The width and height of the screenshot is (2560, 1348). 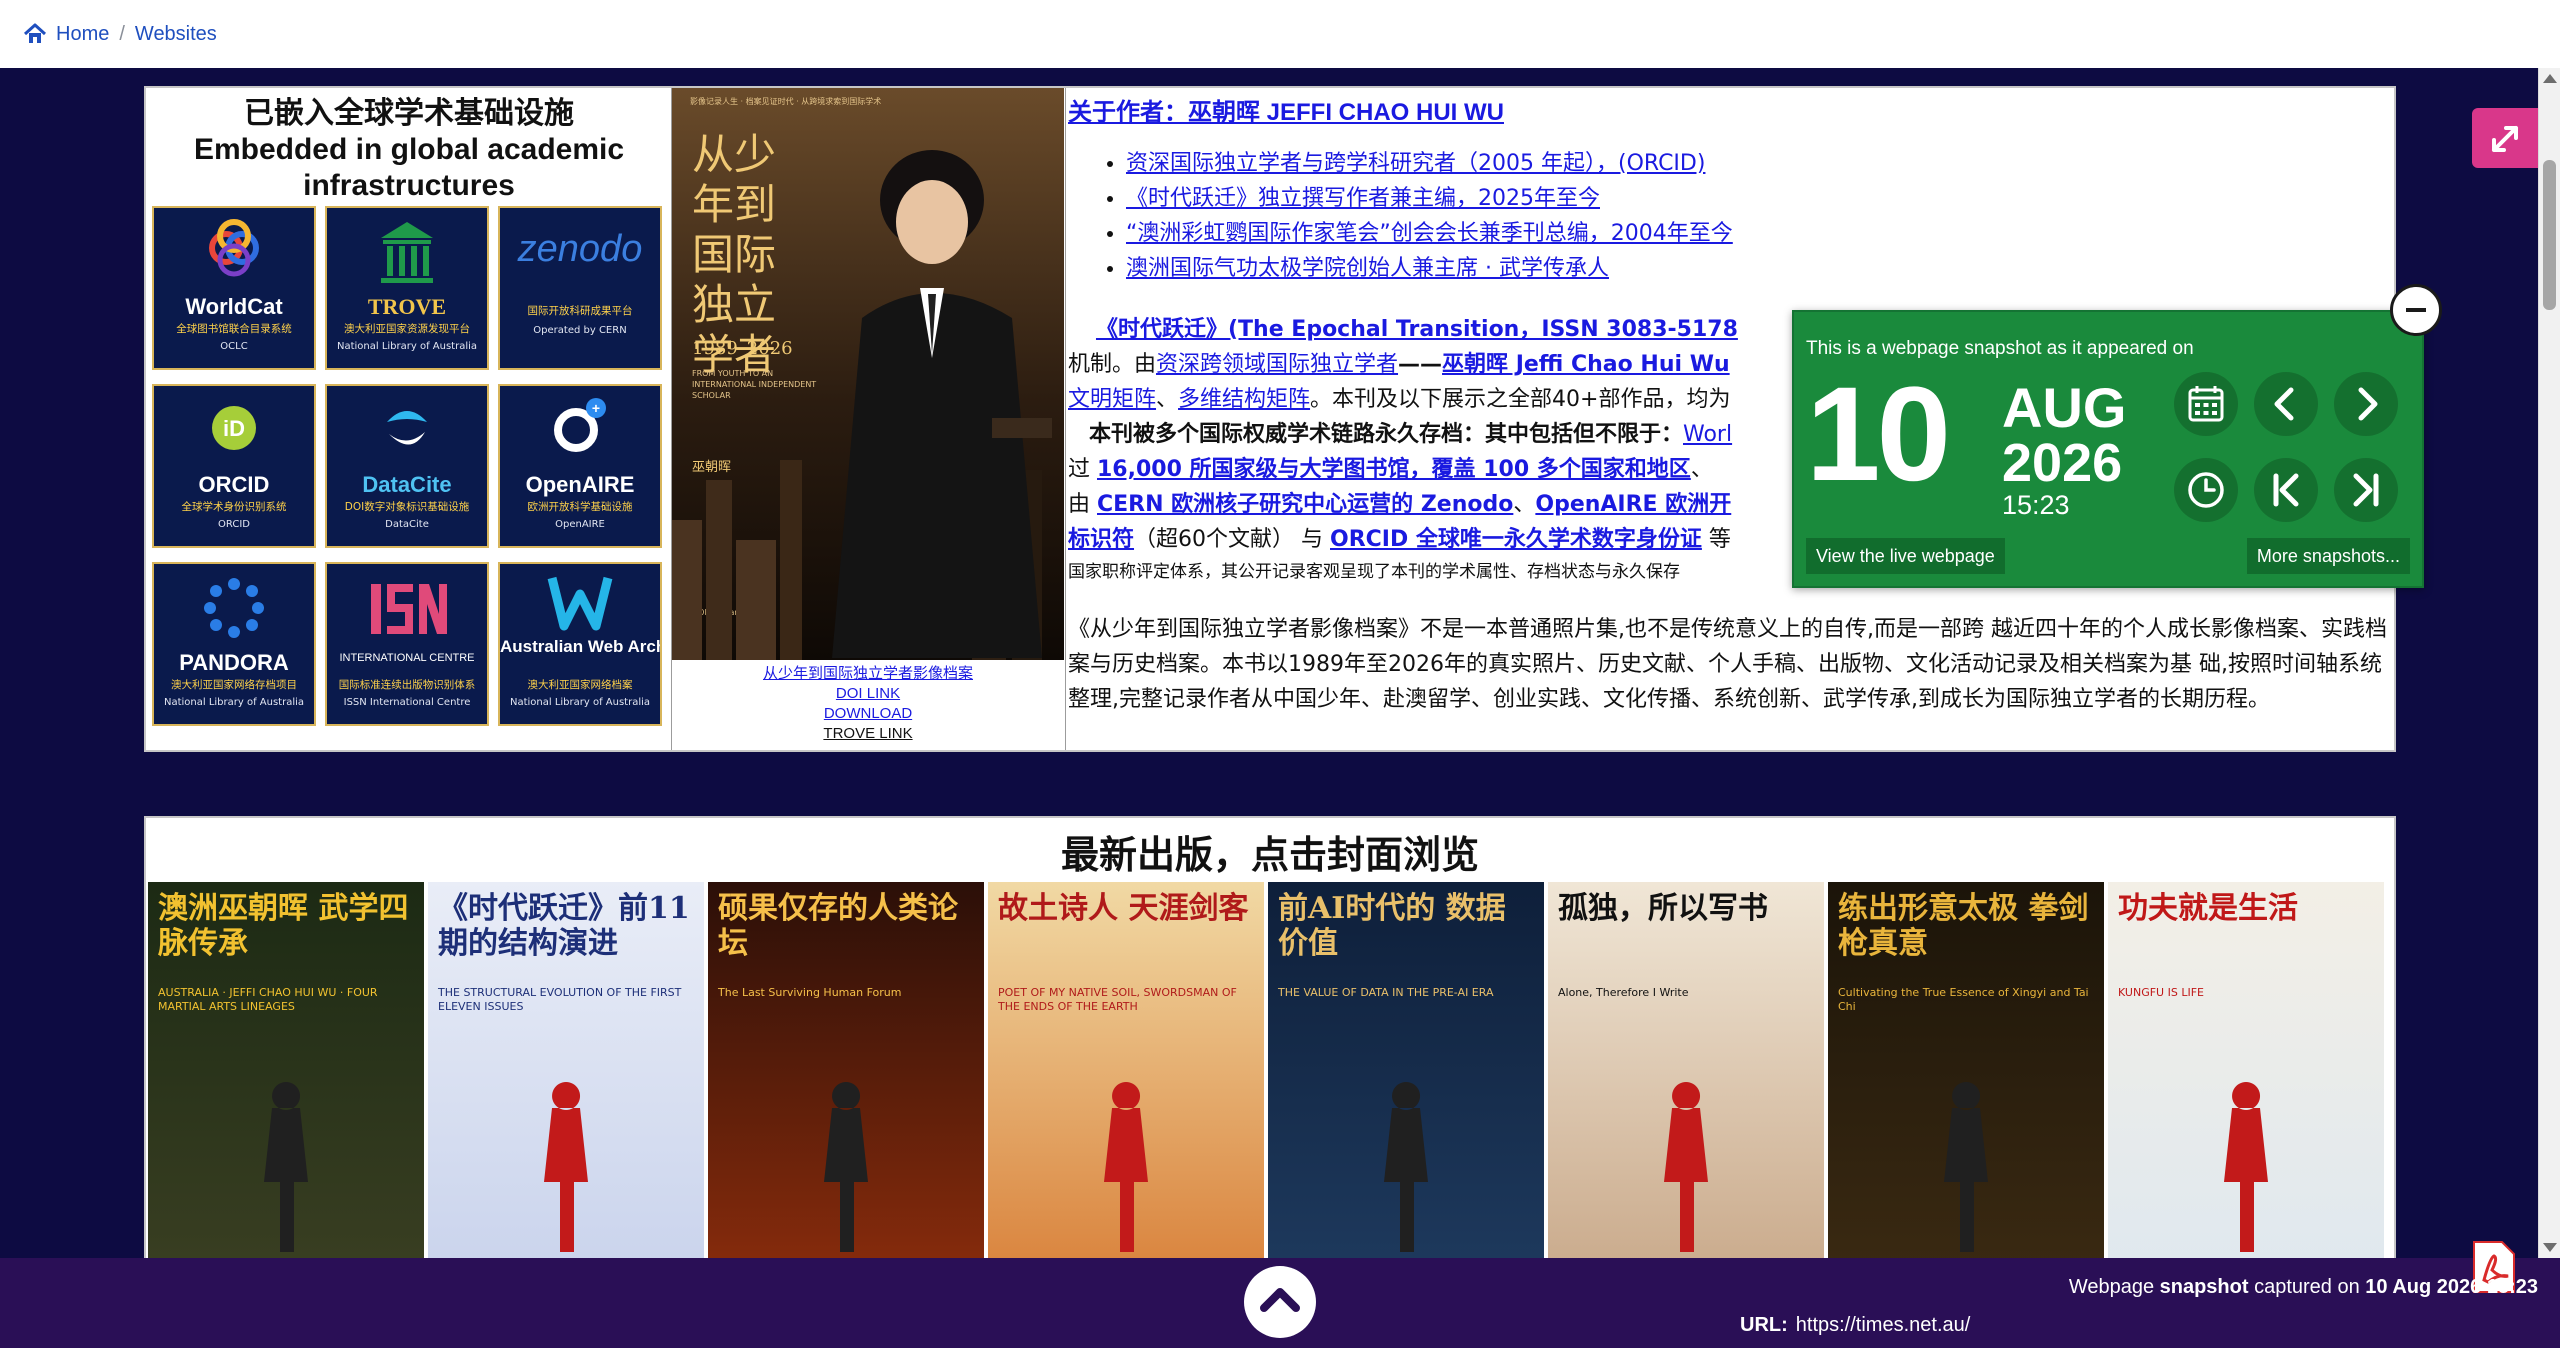 I want to click on calendar-button, so click(x=2206, y=404).